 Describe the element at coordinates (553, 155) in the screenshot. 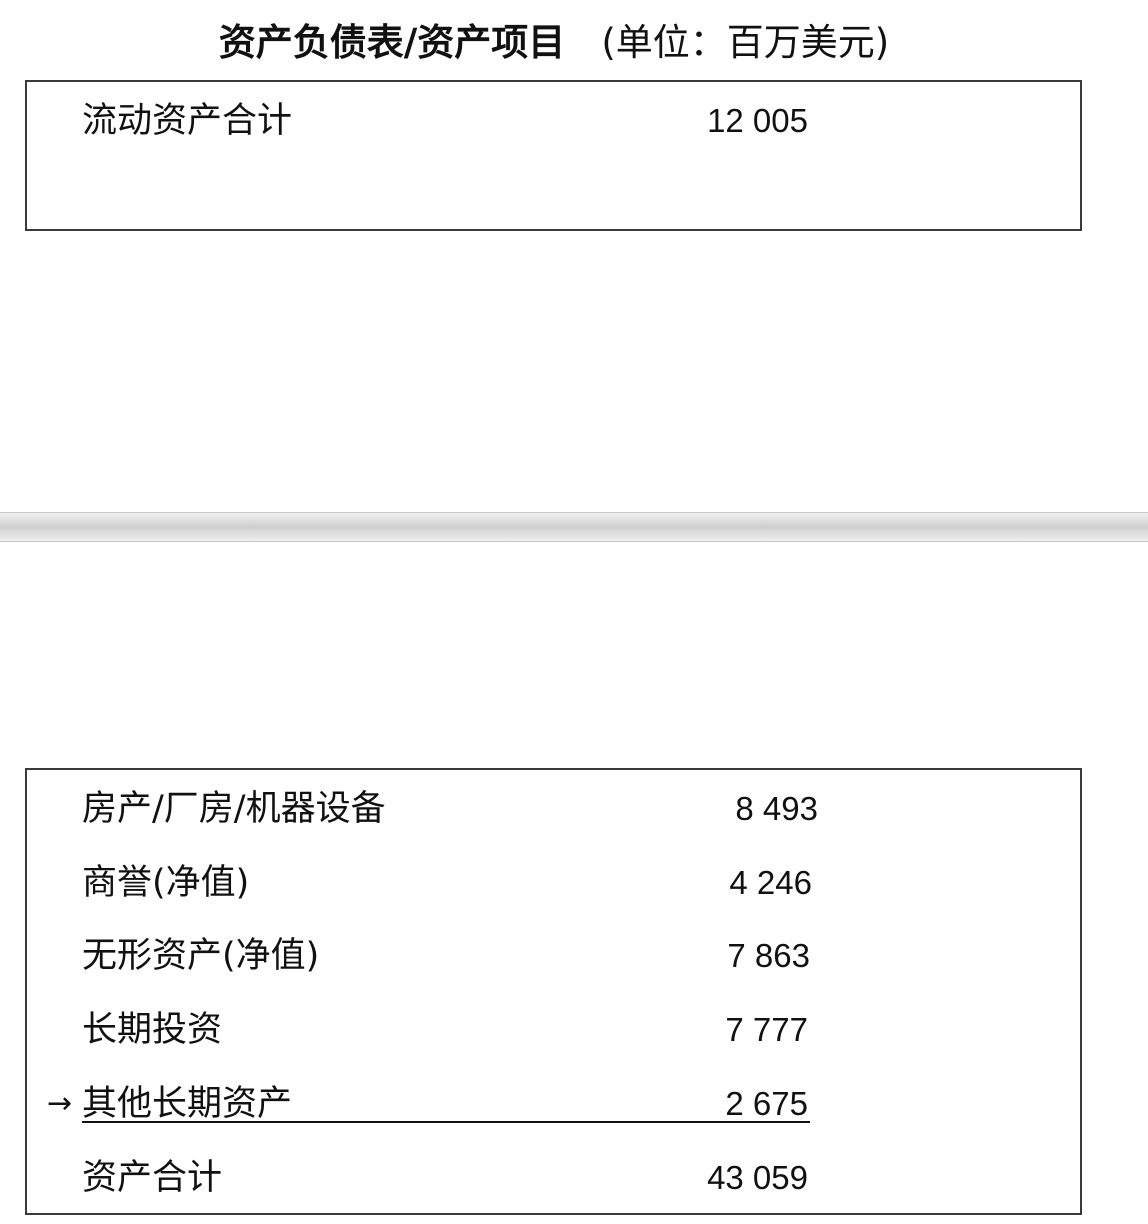

I see `current-assets-table: 流动资产合计 12 005` at that location.